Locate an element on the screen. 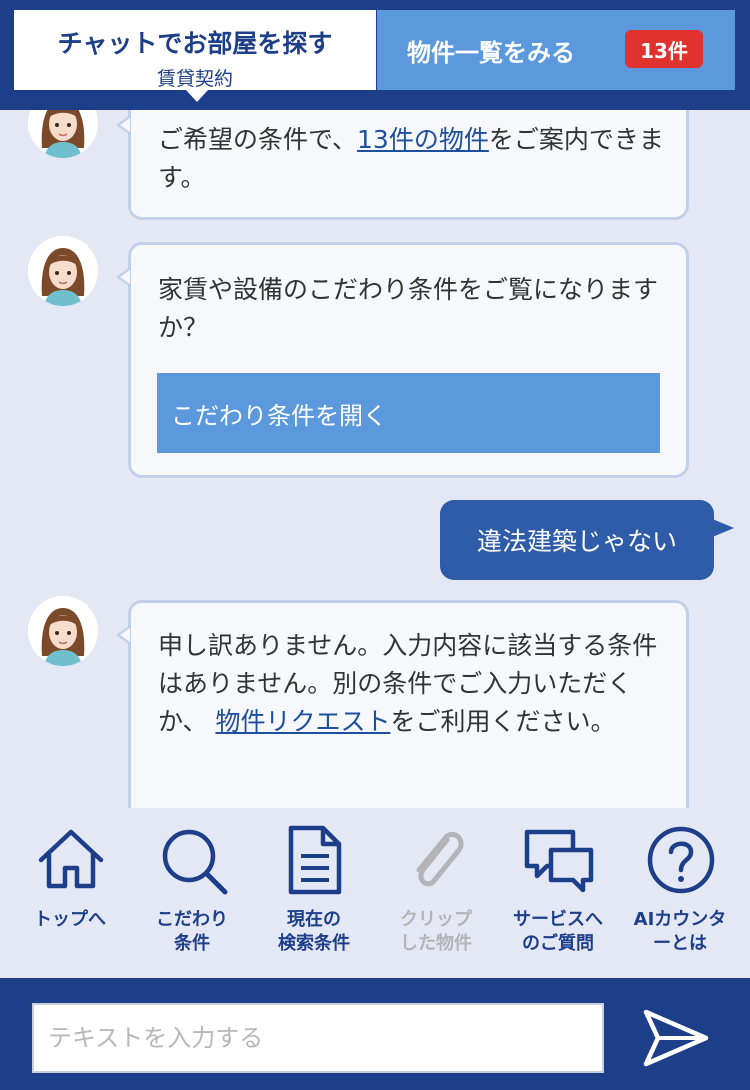 This screenshot has width=750, height=1090. nav-label: トップへ is located at coordinates (70, 920).